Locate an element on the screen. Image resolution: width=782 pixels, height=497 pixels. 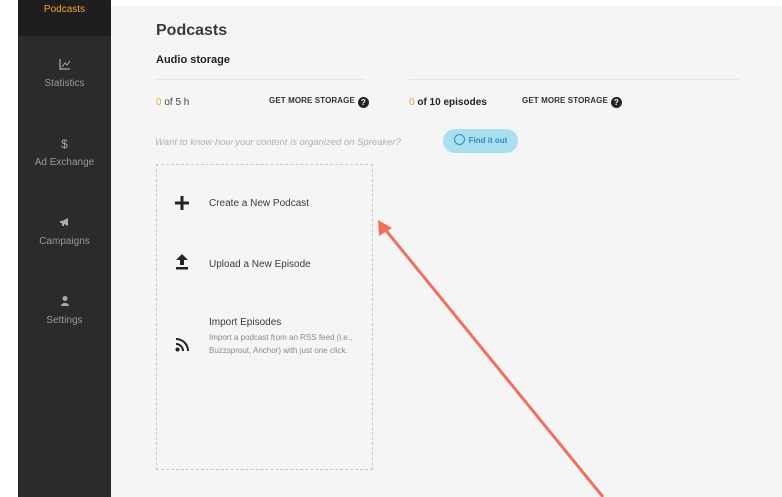
megaphone-icon is located at coordinates (64, 224).